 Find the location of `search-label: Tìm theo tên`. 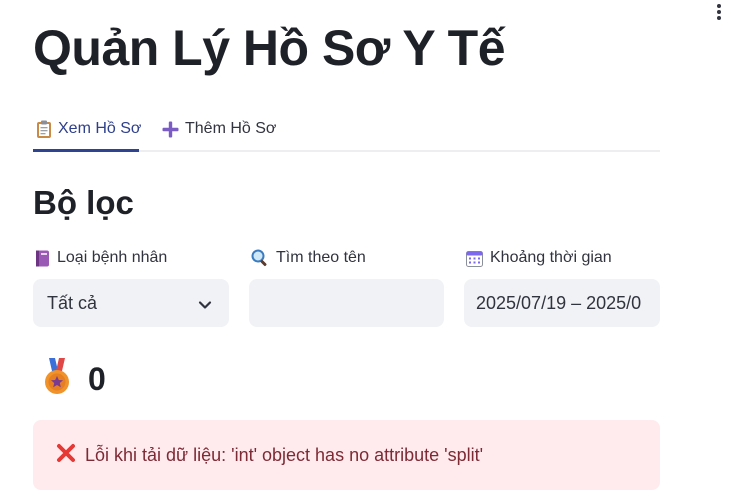

search-label: Tìm theo tên is located at coordinates (308, 258).